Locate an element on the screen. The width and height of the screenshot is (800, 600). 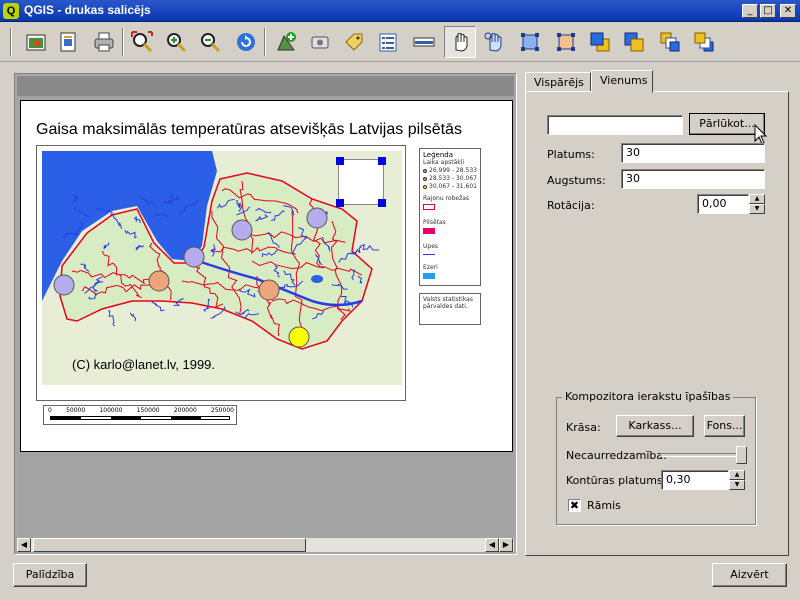
zoom-full-icon is located at coordinates (142, 42).